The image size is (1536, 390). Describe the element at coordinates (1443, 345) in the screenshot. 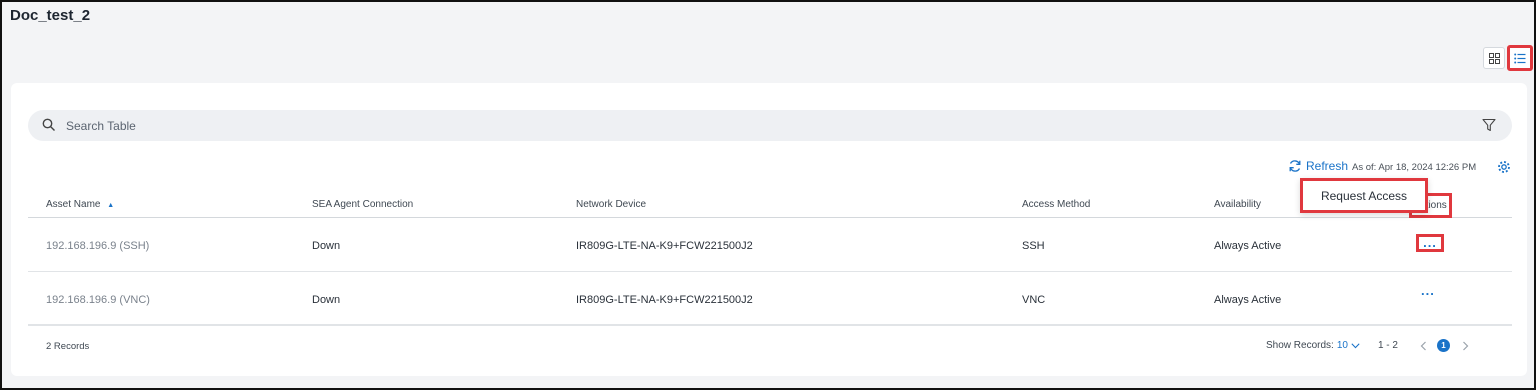

I see `page-number-button: 1` at that location.